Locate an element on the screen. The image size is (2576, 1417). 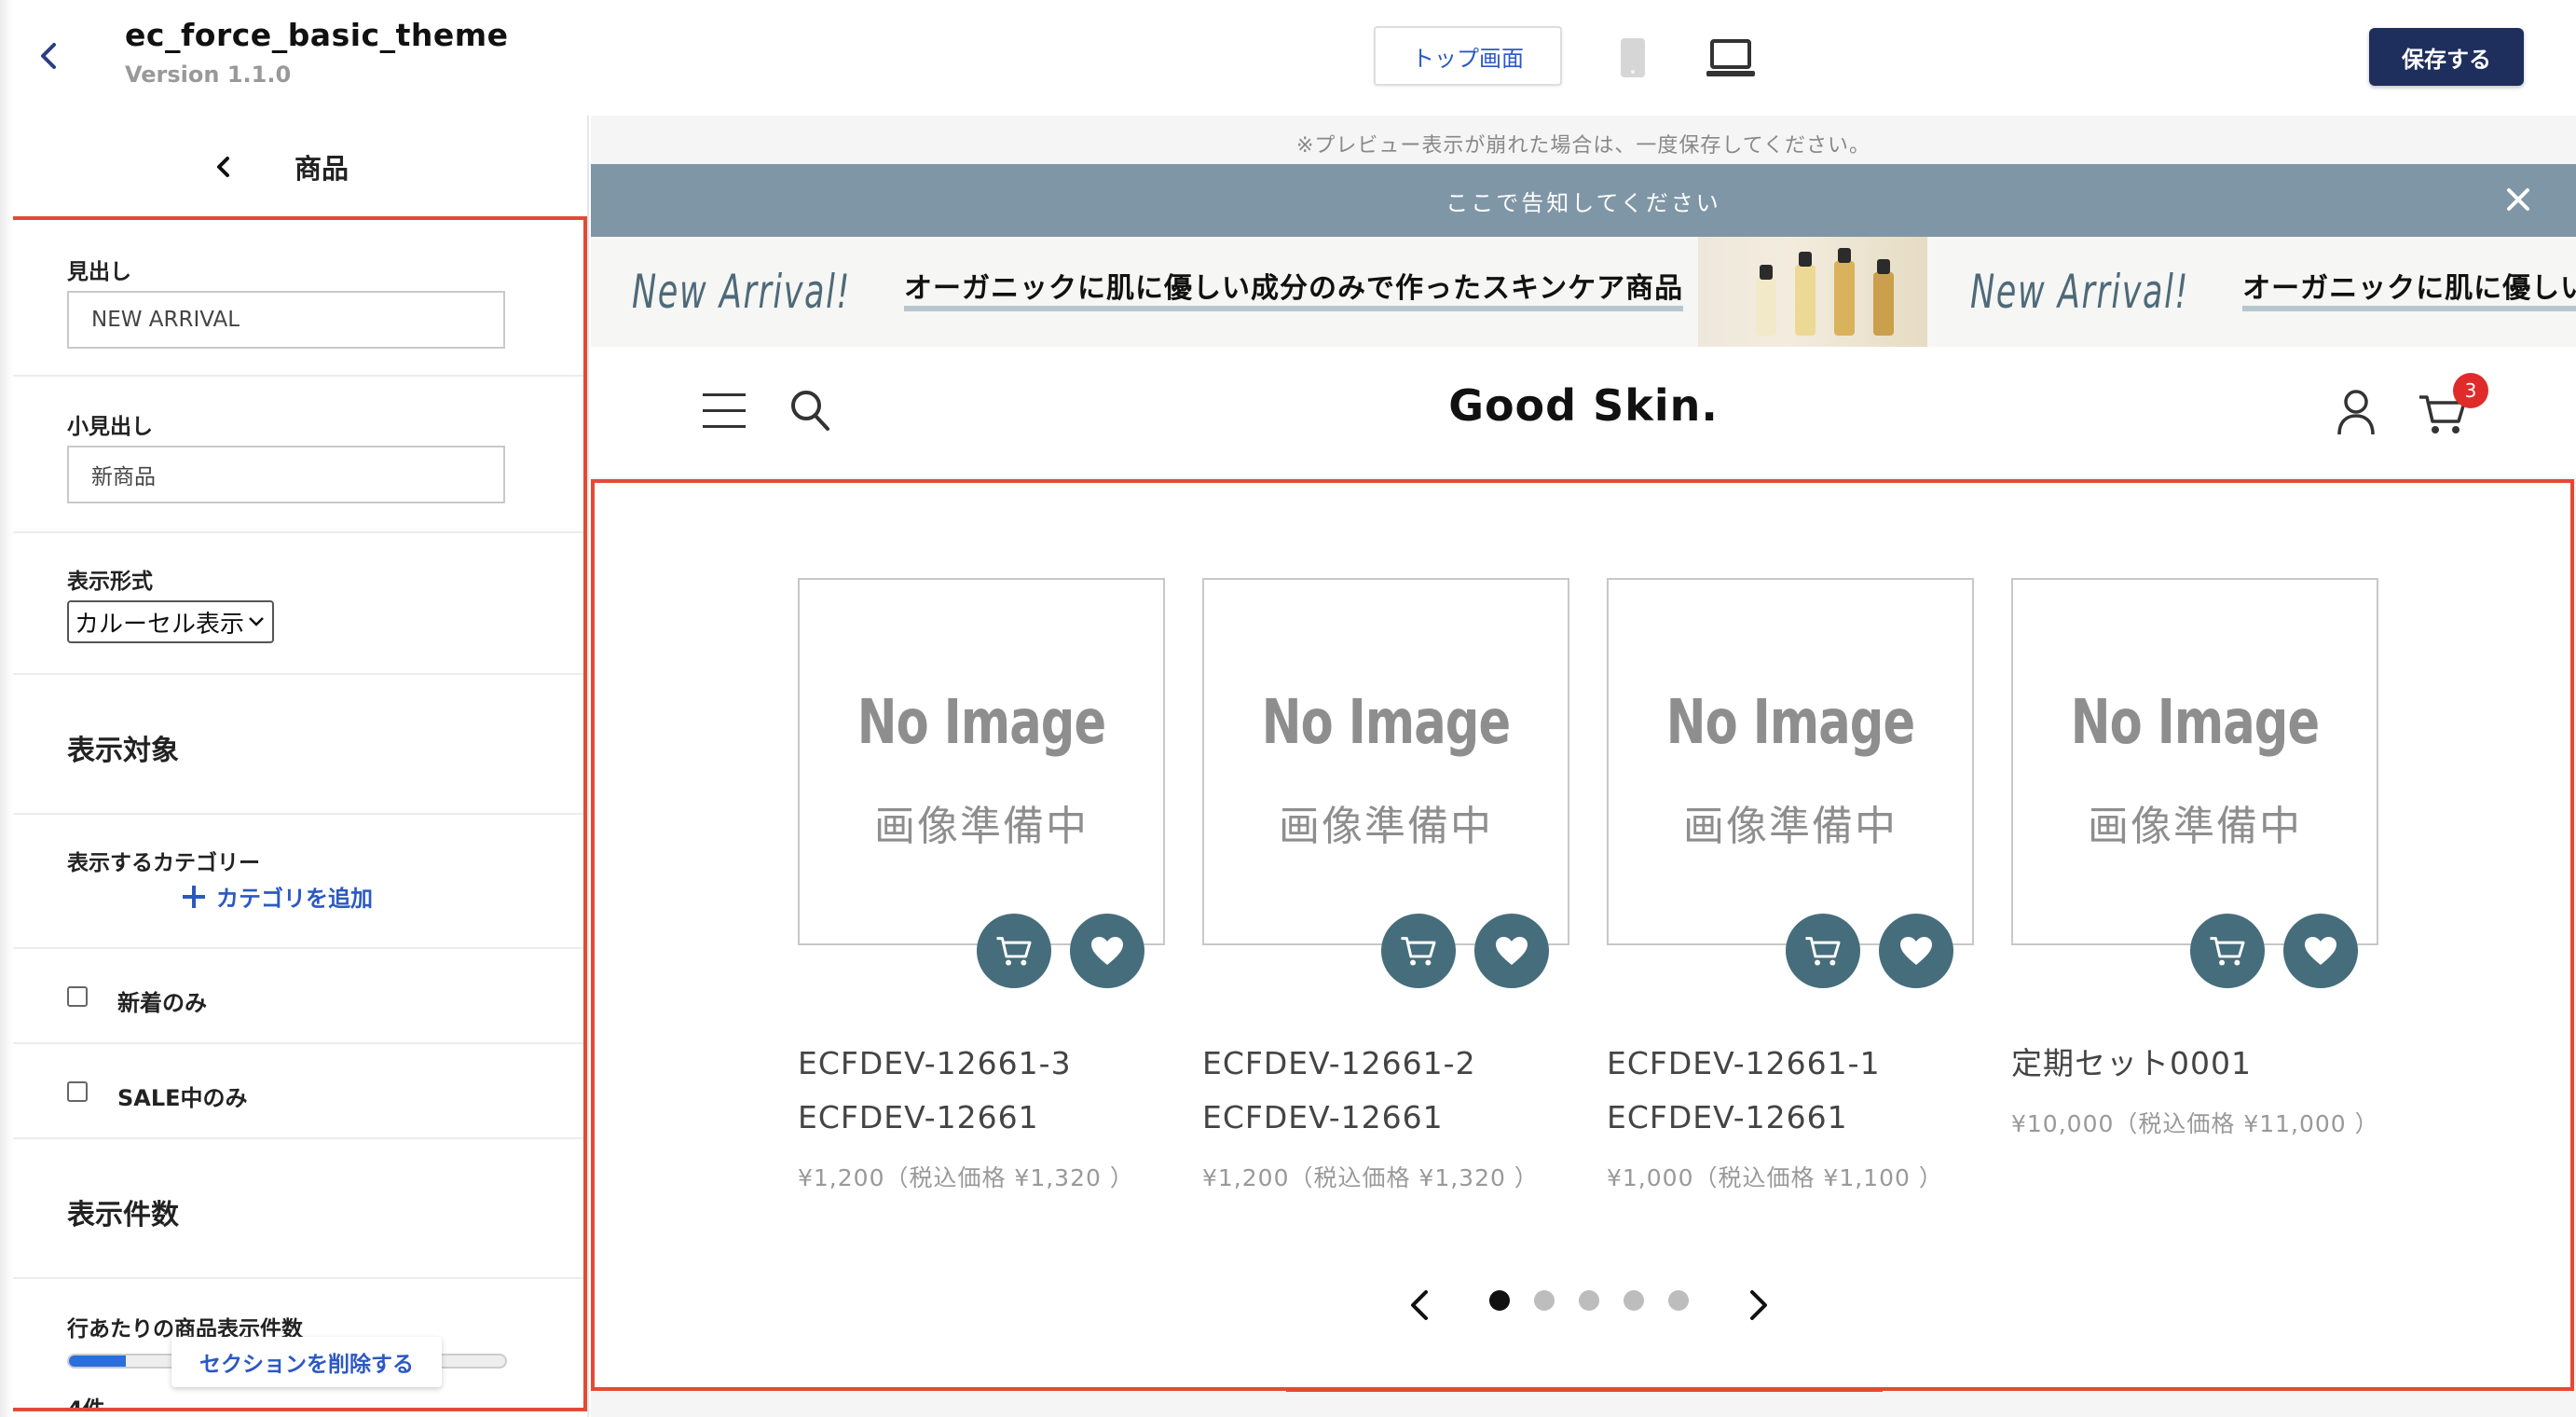
product-name-line1: ECFDEV-12661-3 is located at coordinates (935, 1063).